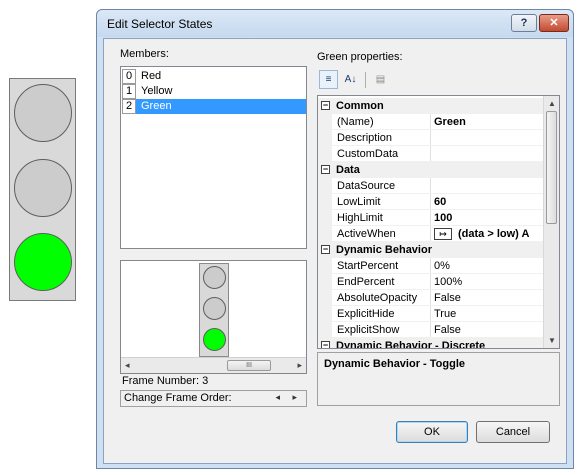  What do you see at coordinates (214, 339) in the screenshot?
I see `preview-green-lamp` at bounding box center [214, 339].